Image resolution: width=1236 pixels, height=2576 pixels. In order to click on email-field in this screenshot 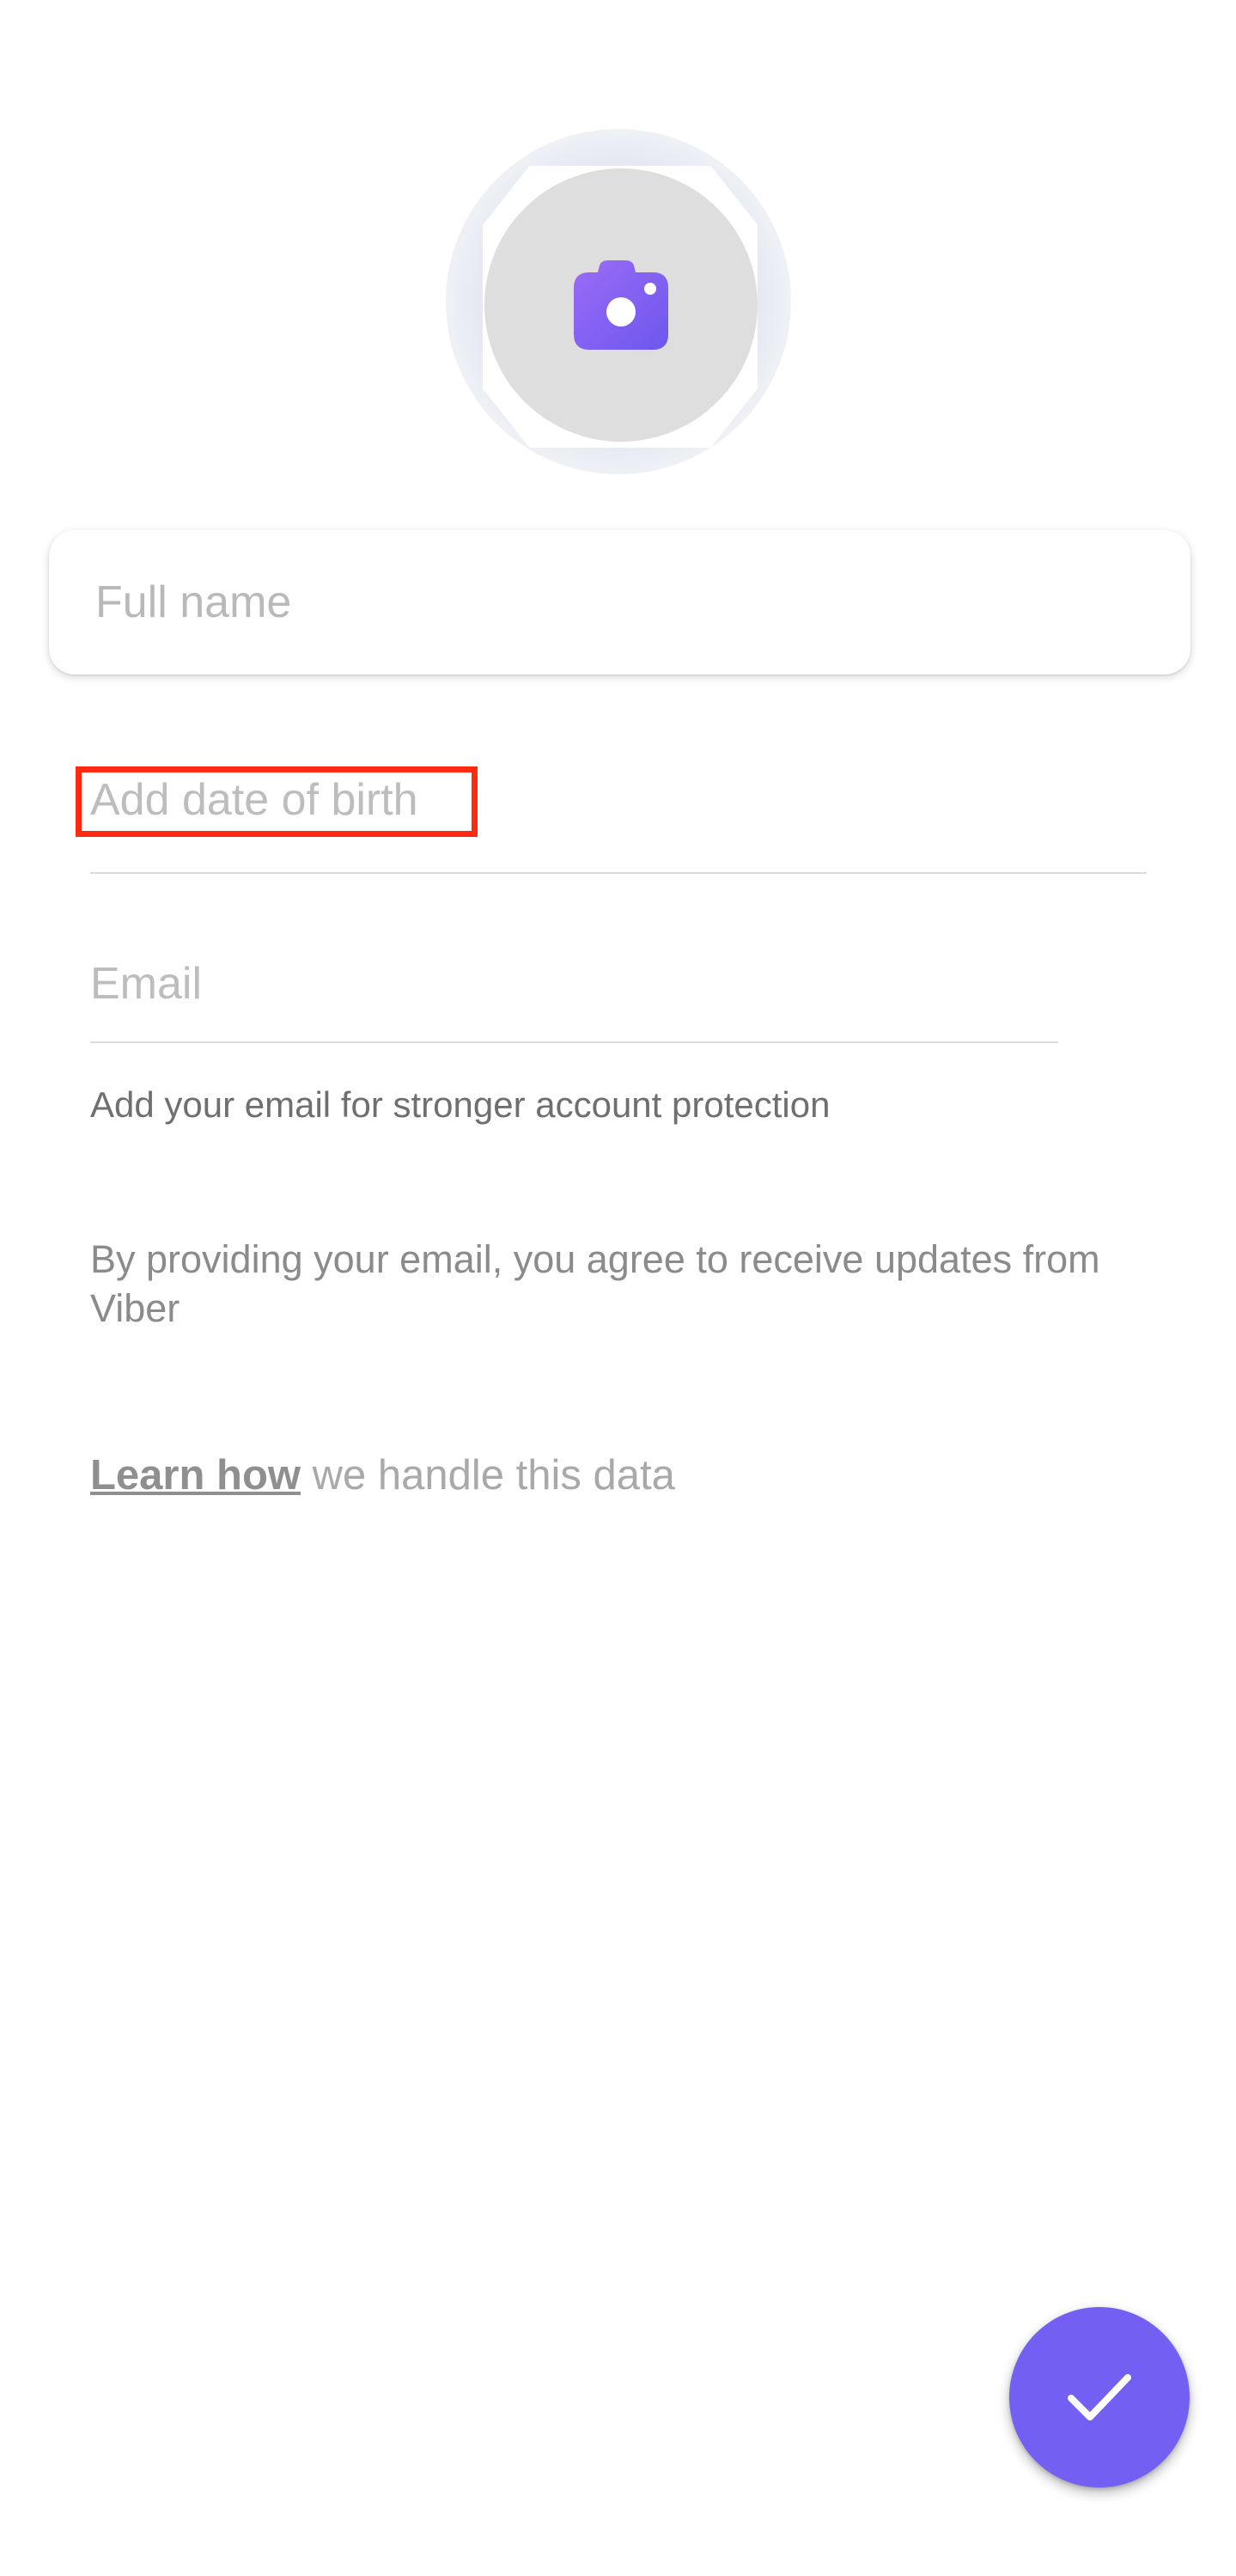, I will do `click(574, 983)`.